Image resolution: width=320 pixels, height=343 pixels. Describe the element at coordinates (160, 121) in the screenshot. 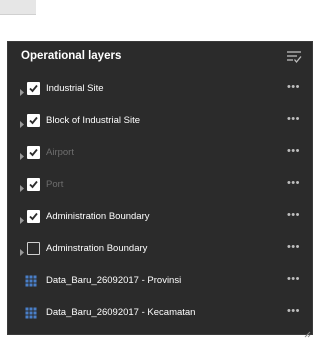

I see `layer-row-block-of-industrial-site: Block of Industrial Site •••` at that location.